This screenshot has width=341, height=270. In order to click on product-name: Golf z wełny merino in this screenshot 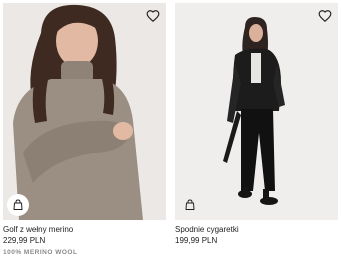, I will do `click(84, 229)`.